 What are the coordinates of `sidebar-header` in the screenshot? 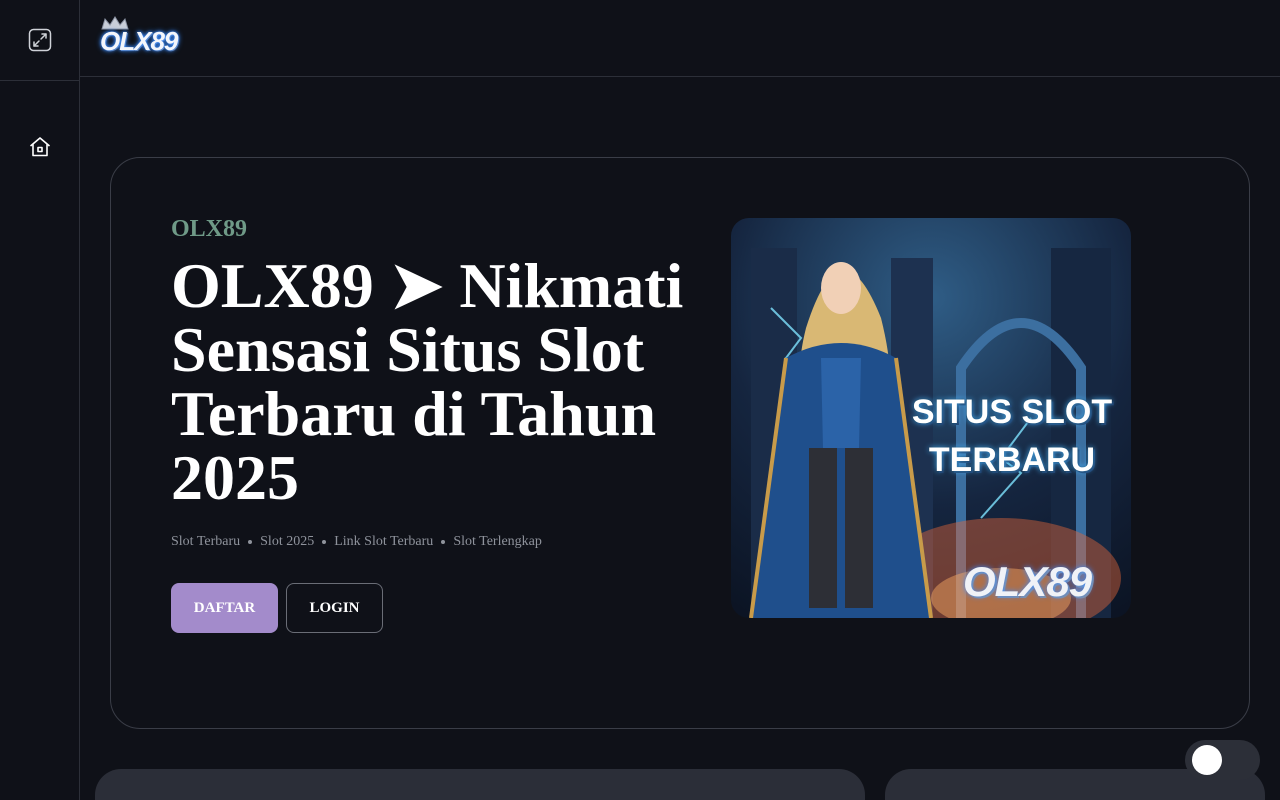 It's located at (39, 40).